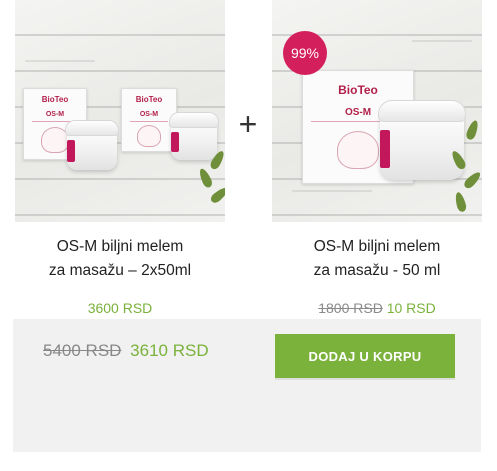 The height and width of the screenshot is (471, 497). I want to click on price-value: 10 RSD, so click(411, 308).